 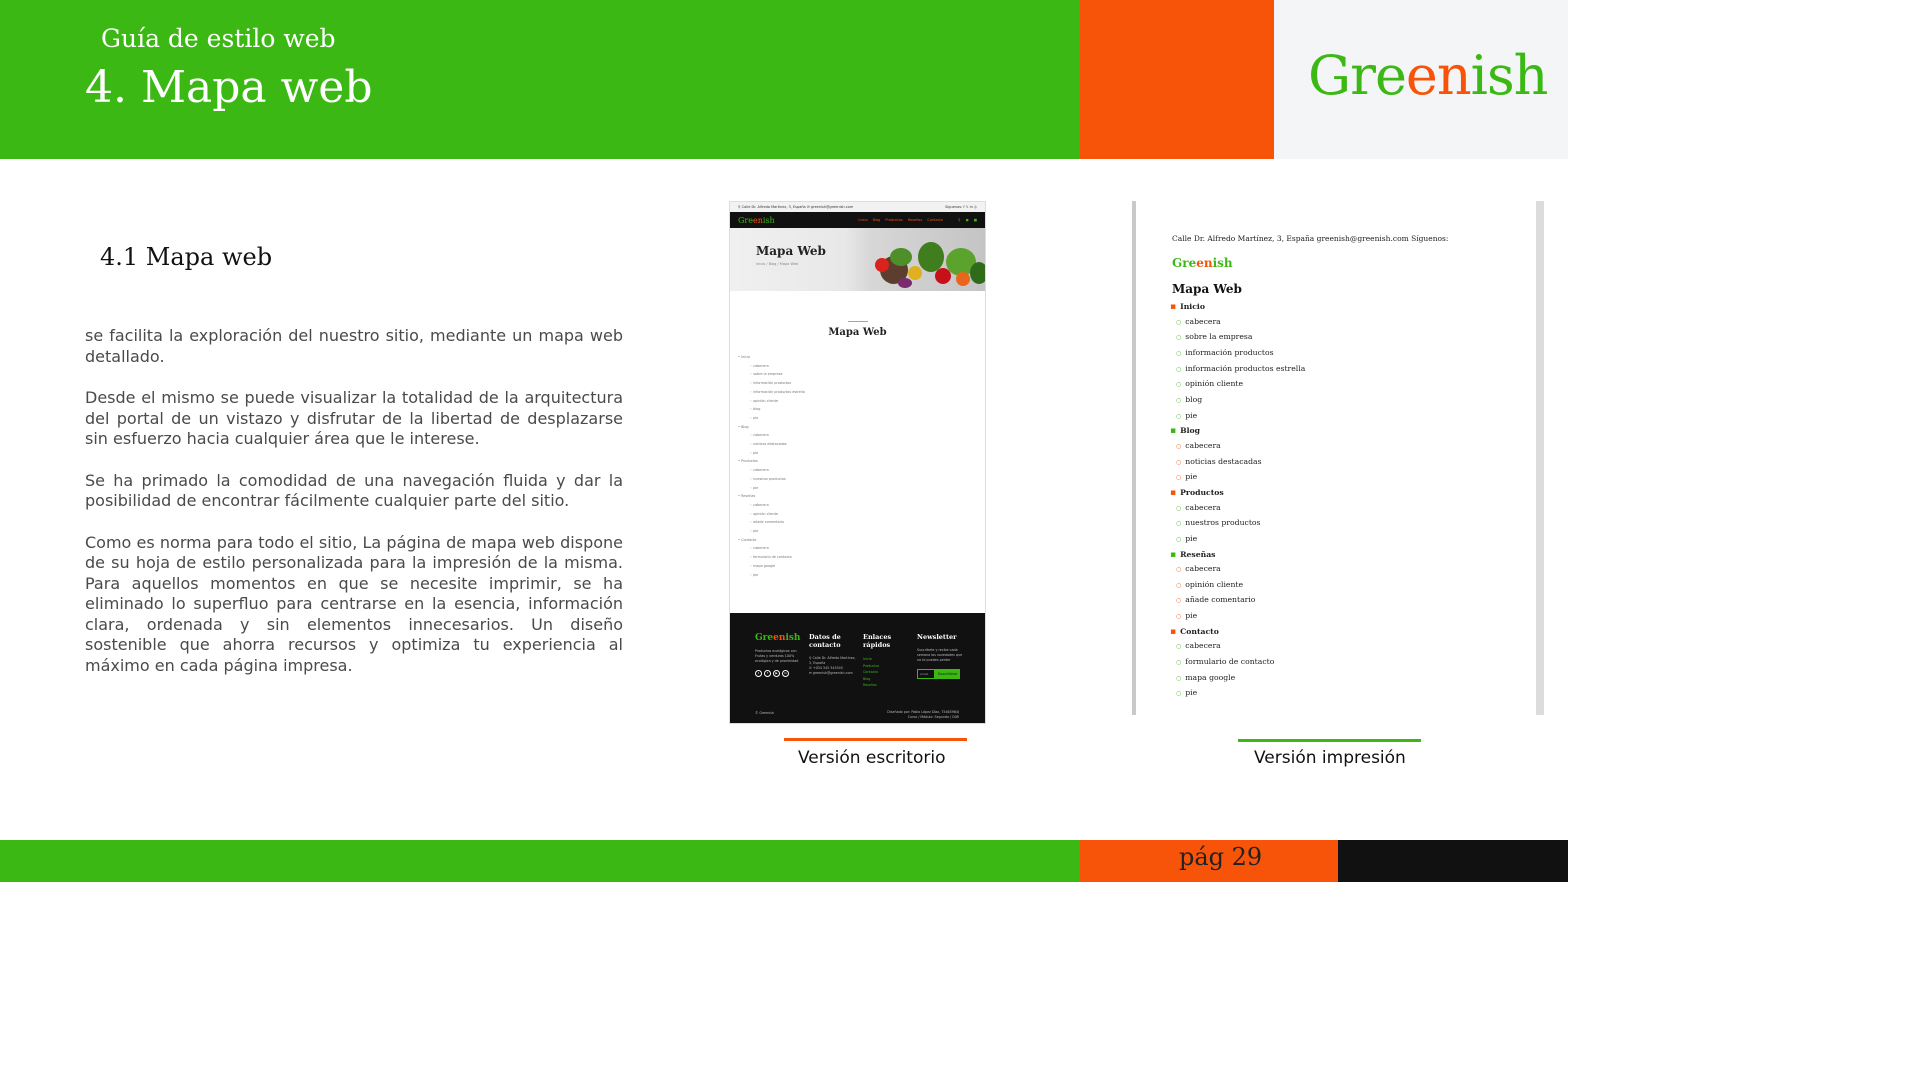 What do you see at coordinates (1236, 417) in the screenshot?
I see `sitemap-item: ○ pie` at bounding box center [1236, 417].